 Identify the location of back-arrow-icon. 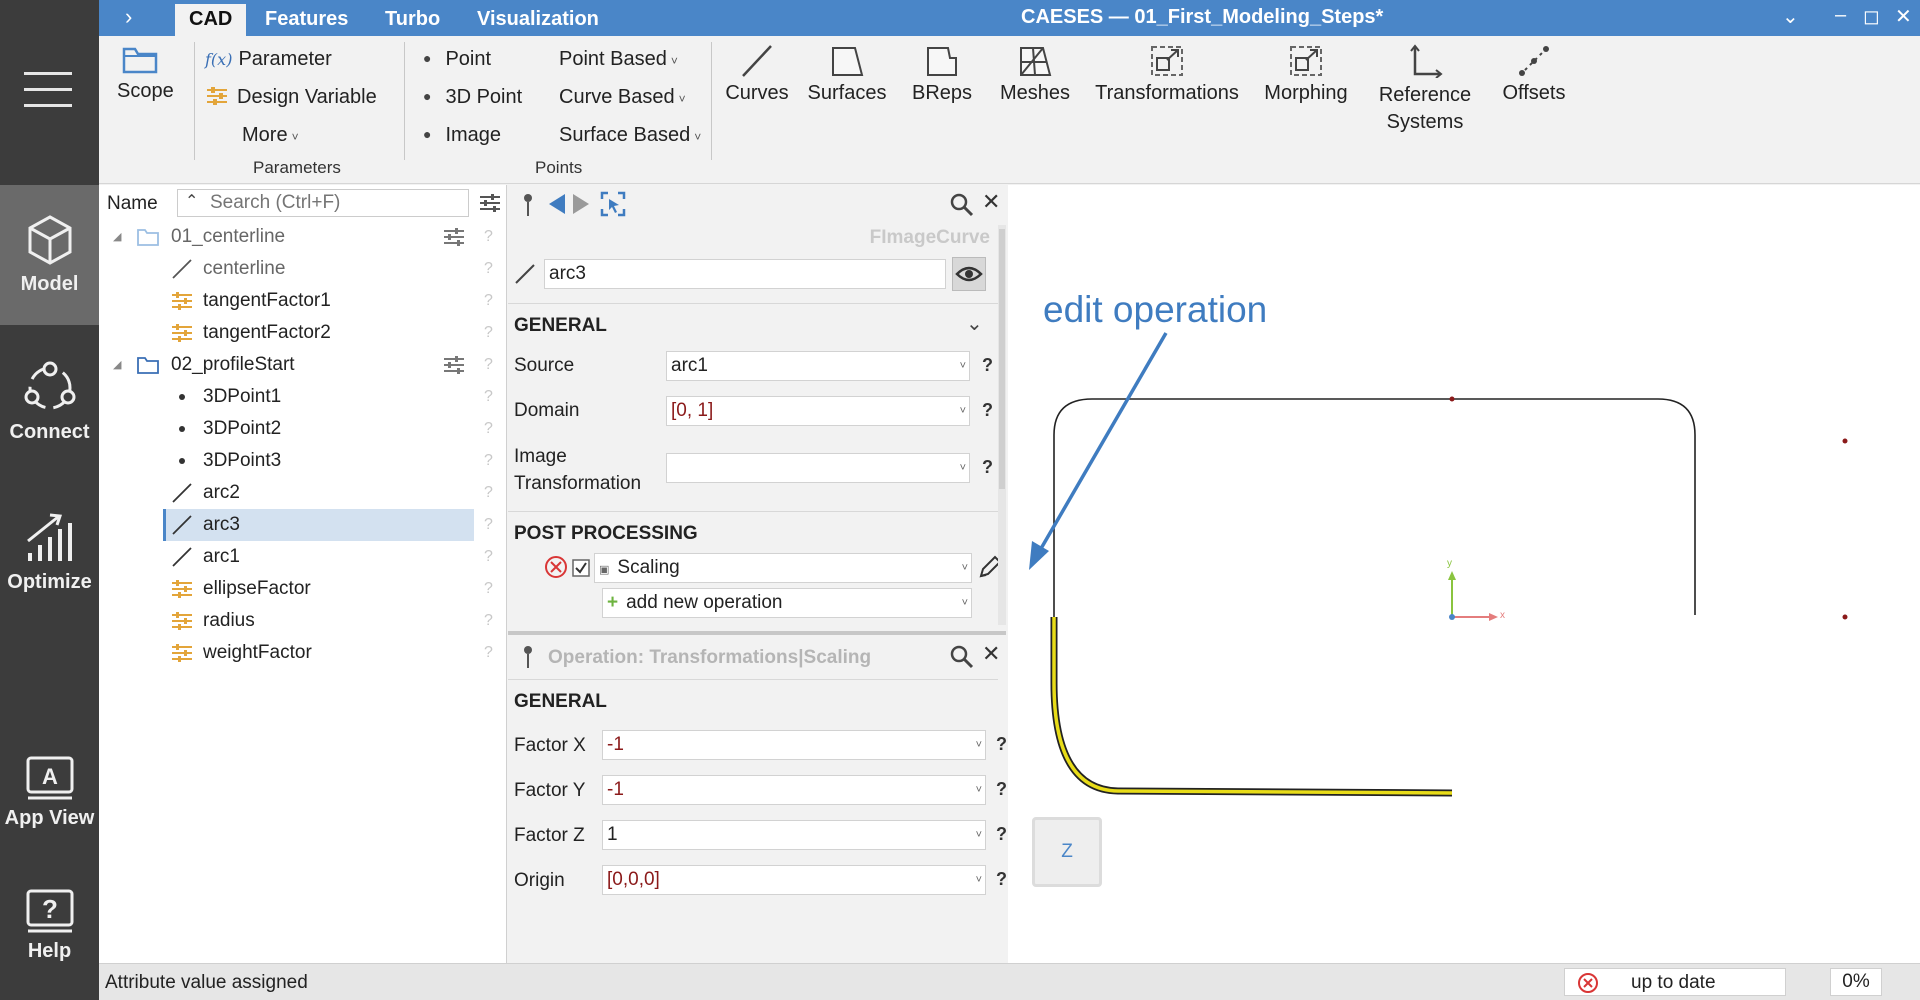
(557, 204).